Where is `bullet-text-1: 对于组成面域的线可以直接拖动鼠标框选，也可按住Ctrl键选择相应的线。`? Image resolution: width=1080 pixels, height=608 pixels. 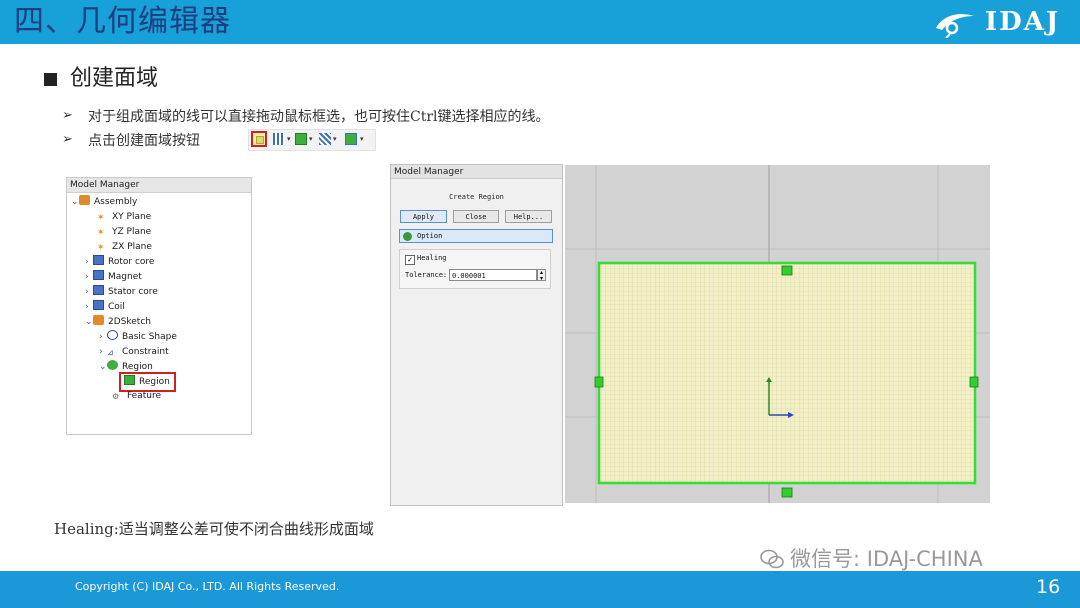 bullet-text-1: 对于组成面域的线可以直接拖动鼠标框选，也可按住Ctrl键选择相应的线。 is located at coordinates (319, 117).